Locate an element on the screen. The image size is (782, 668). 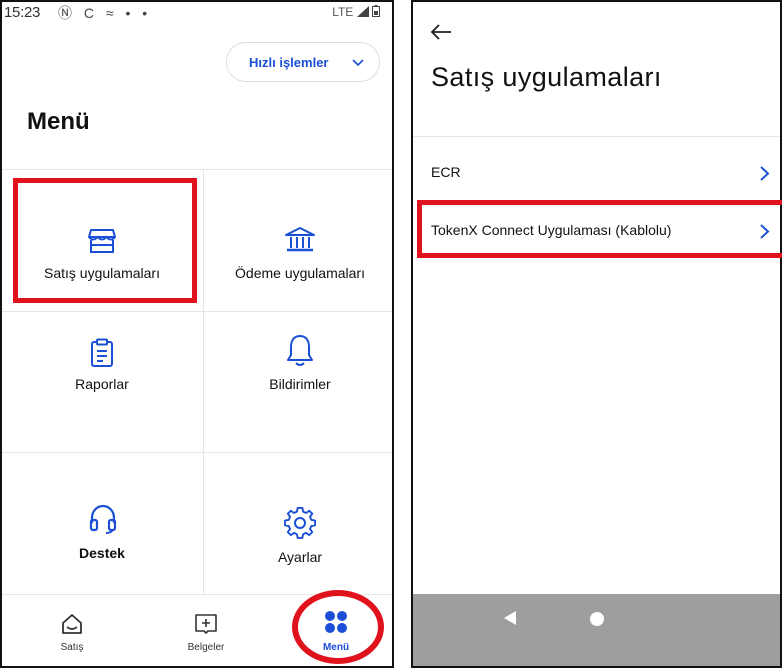
divider is located at coordinates (596, 136).